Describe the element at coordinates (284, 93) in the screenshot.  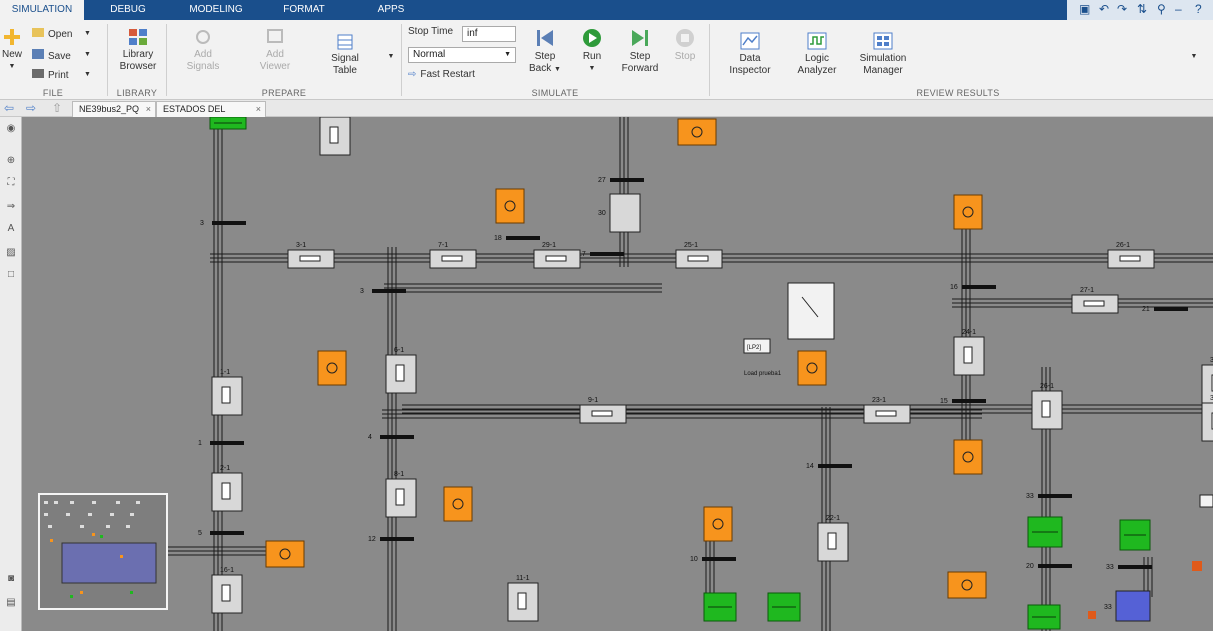
I see `group-prepare-label: PREPARE` at that location.